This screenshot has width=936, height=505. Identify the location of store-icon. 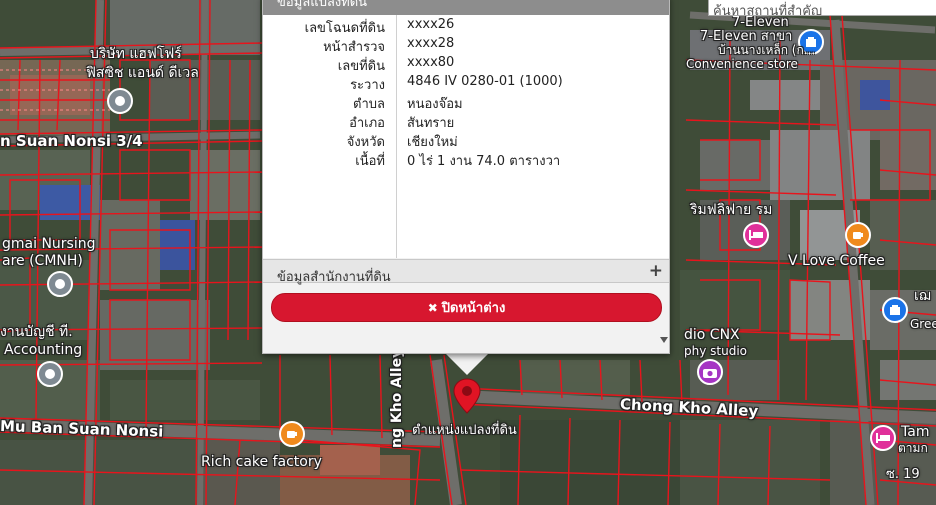
(895, 310).